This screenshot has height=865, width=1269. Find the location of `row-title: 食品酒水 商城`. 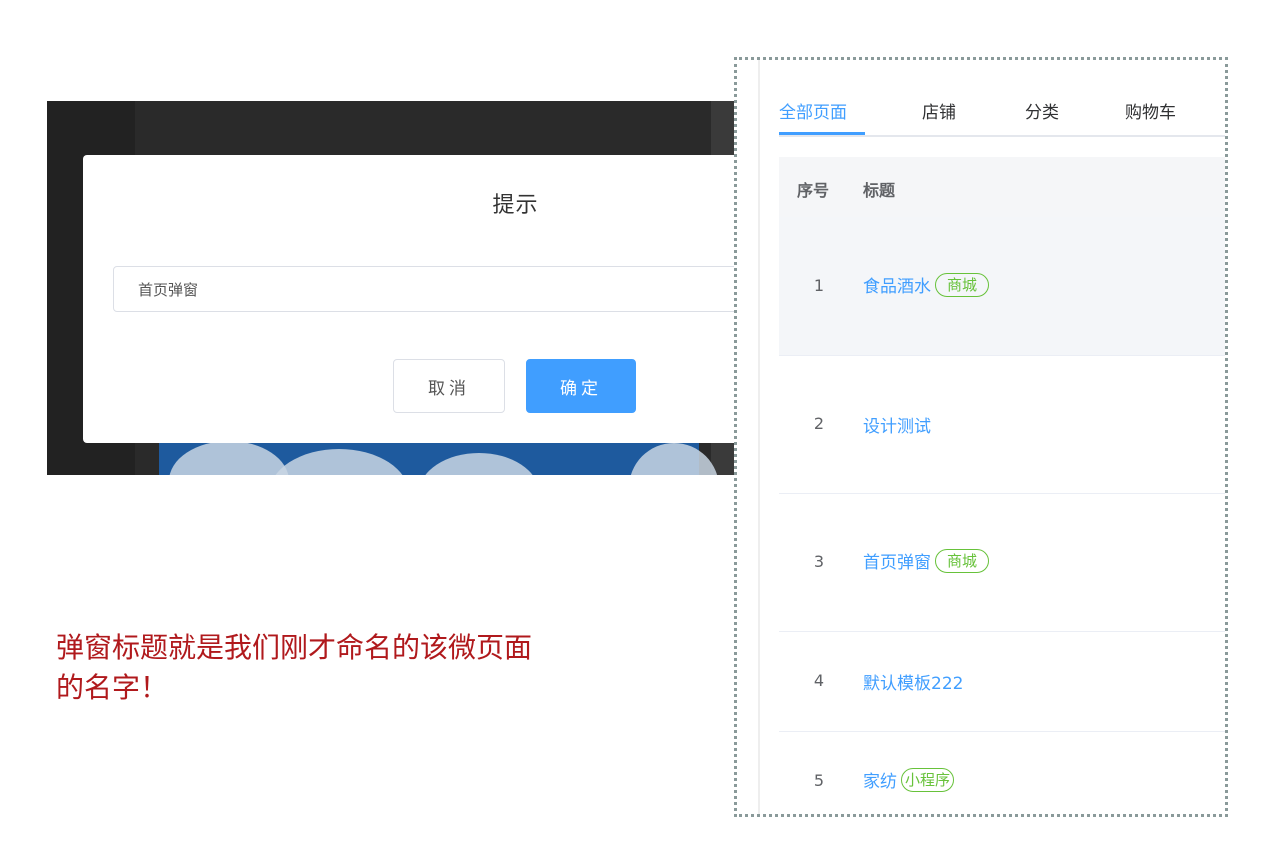

row-title: 食品酒水 商城 is located at coordinates (926, 284).